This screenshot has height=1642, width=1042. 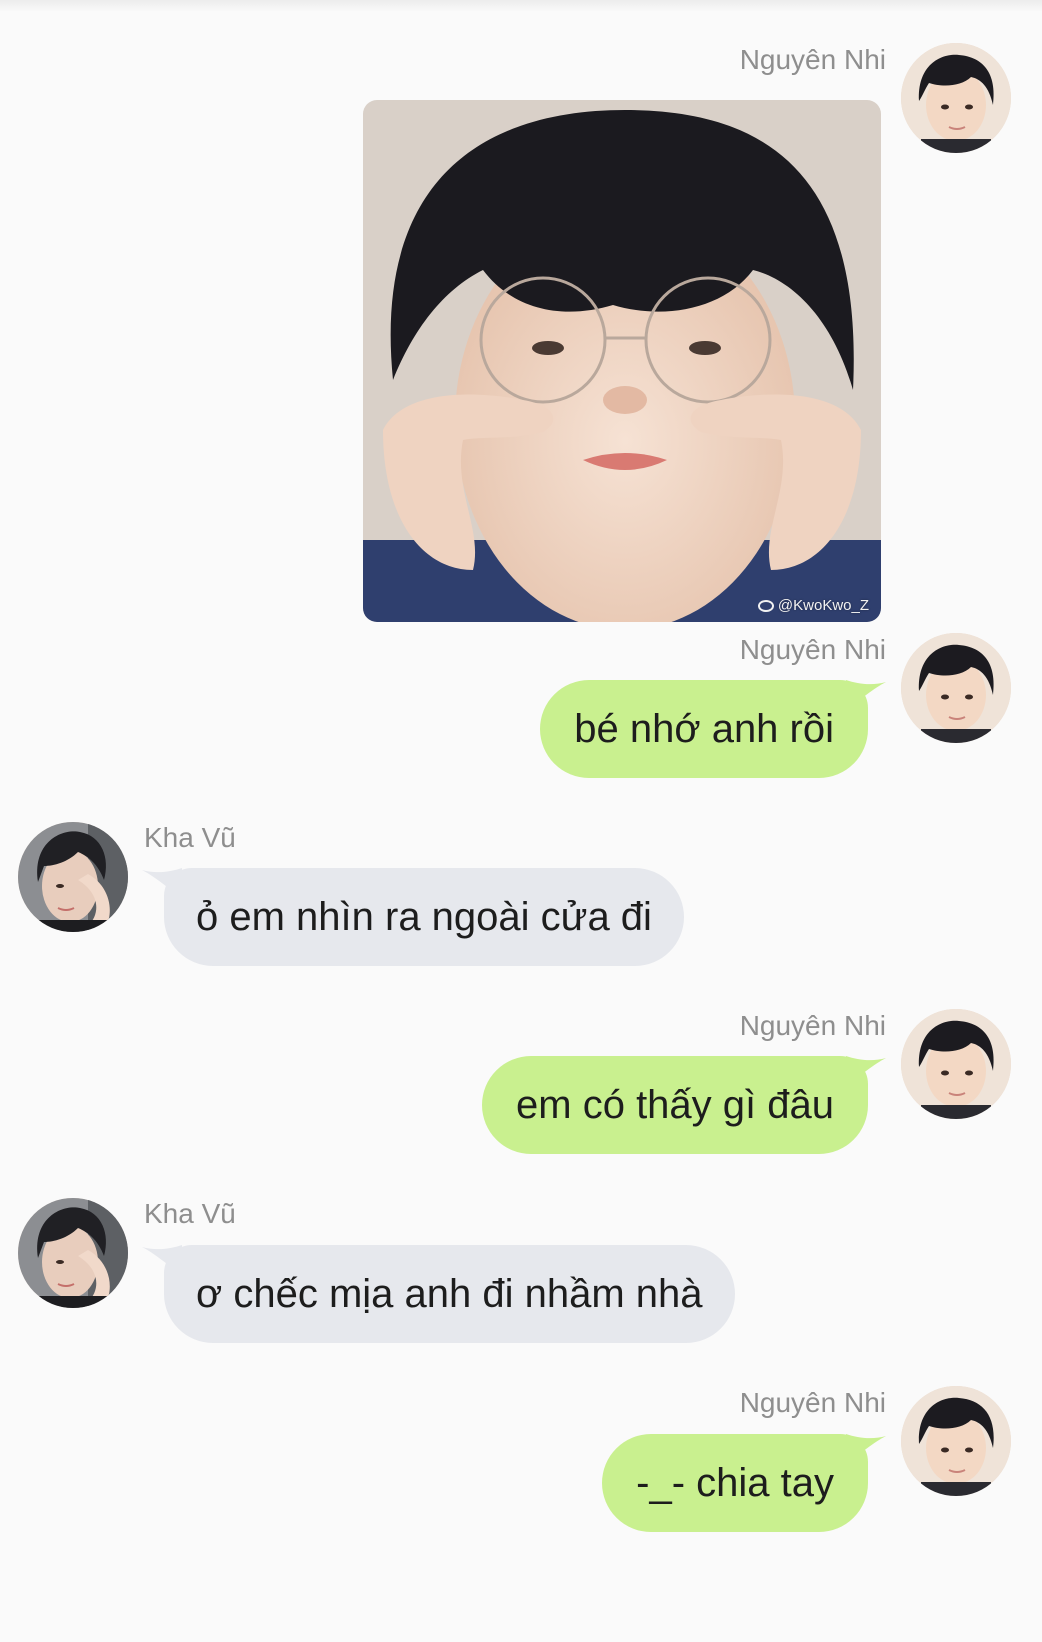 What do you see at coordinates (449, 1294) in the screenshot?
I see `message-bubble: ơ chếc mịa anh đi nhầm nhà` at bounding box center [449, 1294].